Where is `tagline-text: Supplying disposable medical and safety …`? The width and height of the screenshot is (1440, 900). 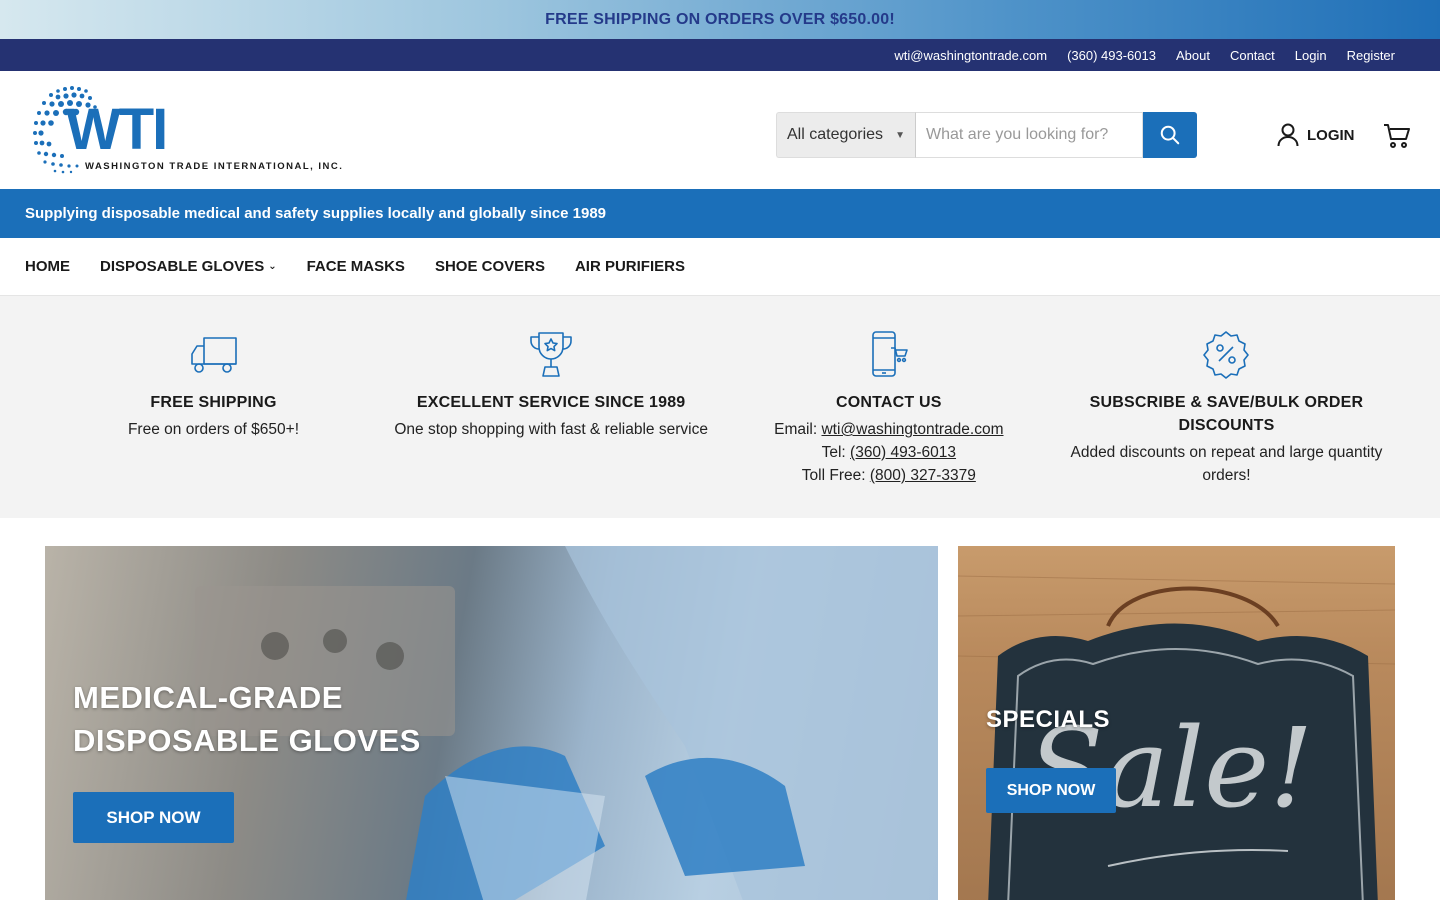 tagline-text: Supplying disposable medical and safety … is located at coordinates (316, 213).